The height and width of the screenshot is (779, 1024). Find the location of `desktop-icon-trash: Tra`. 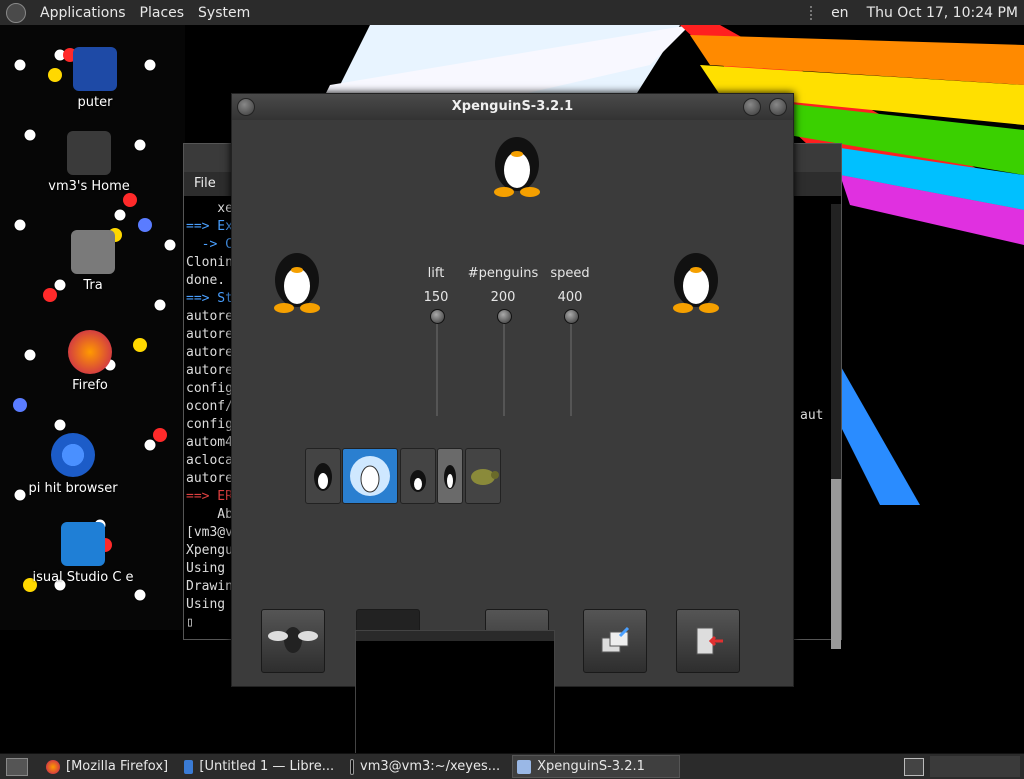

desktop-icon-trash: Tra is located at coordinates (93, 261).